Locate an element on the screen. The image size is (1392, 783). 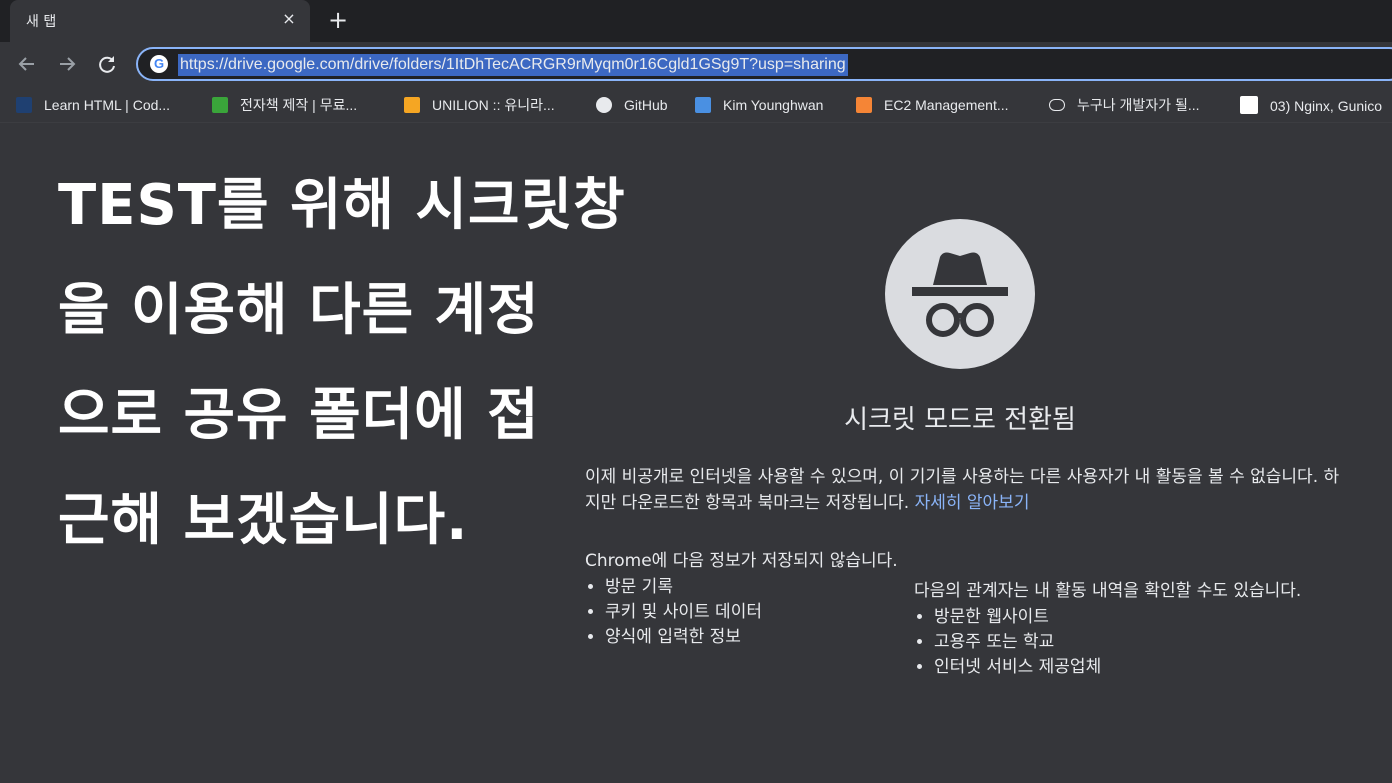
not-saved-title: Chrome에 다음 정보가 저장되지 않습니다. is located at coordinates (741, 561).